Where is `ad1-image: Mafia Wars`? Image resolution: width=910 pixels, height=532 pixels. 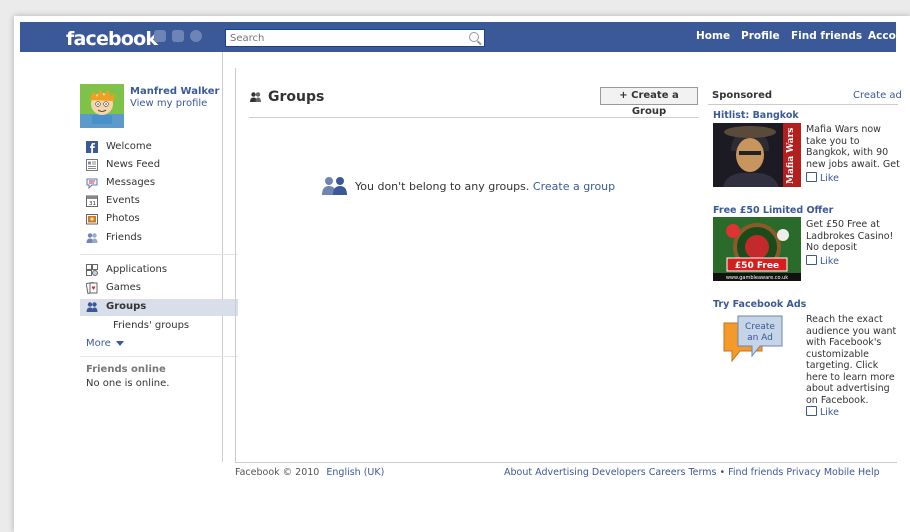 ad1-image: Mafia Wars is located at coordinates (757, 155).